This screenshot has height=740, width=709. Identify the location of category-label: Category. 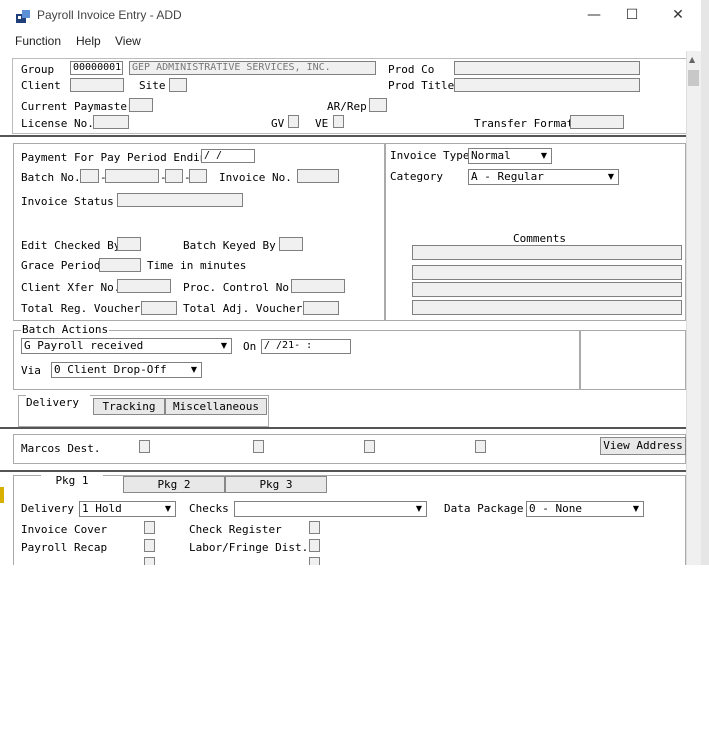
(416, 176).